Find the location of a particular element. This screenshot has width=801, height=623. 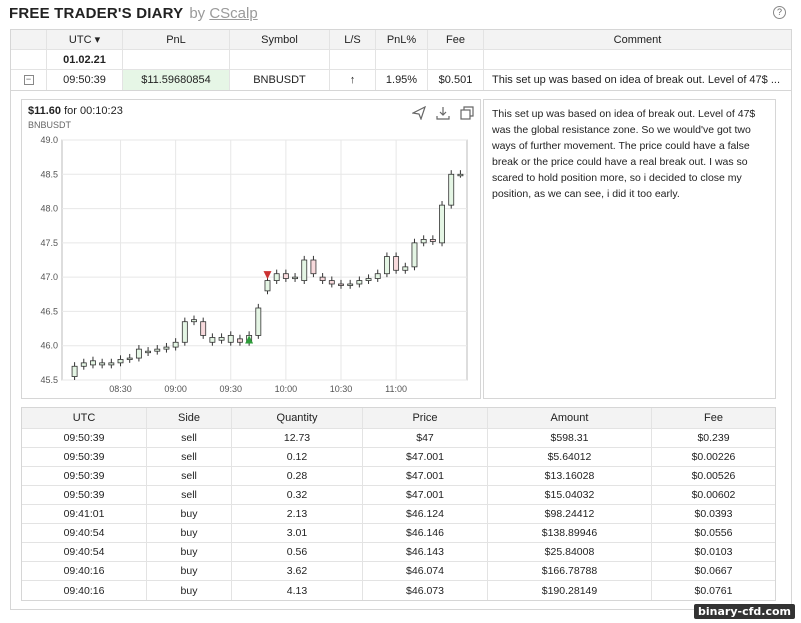

fill-price: $46.073 is located at coordinates (425, 590).